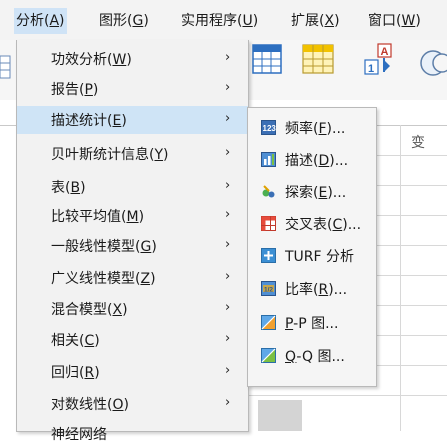 The width and height of the screenshot is (447, 448). What do you see at coordinates (132, 309) in the screenshot?
I see `menu-item-mixed-models: 混合模型(X) ›` at bounding box center [132, 309].